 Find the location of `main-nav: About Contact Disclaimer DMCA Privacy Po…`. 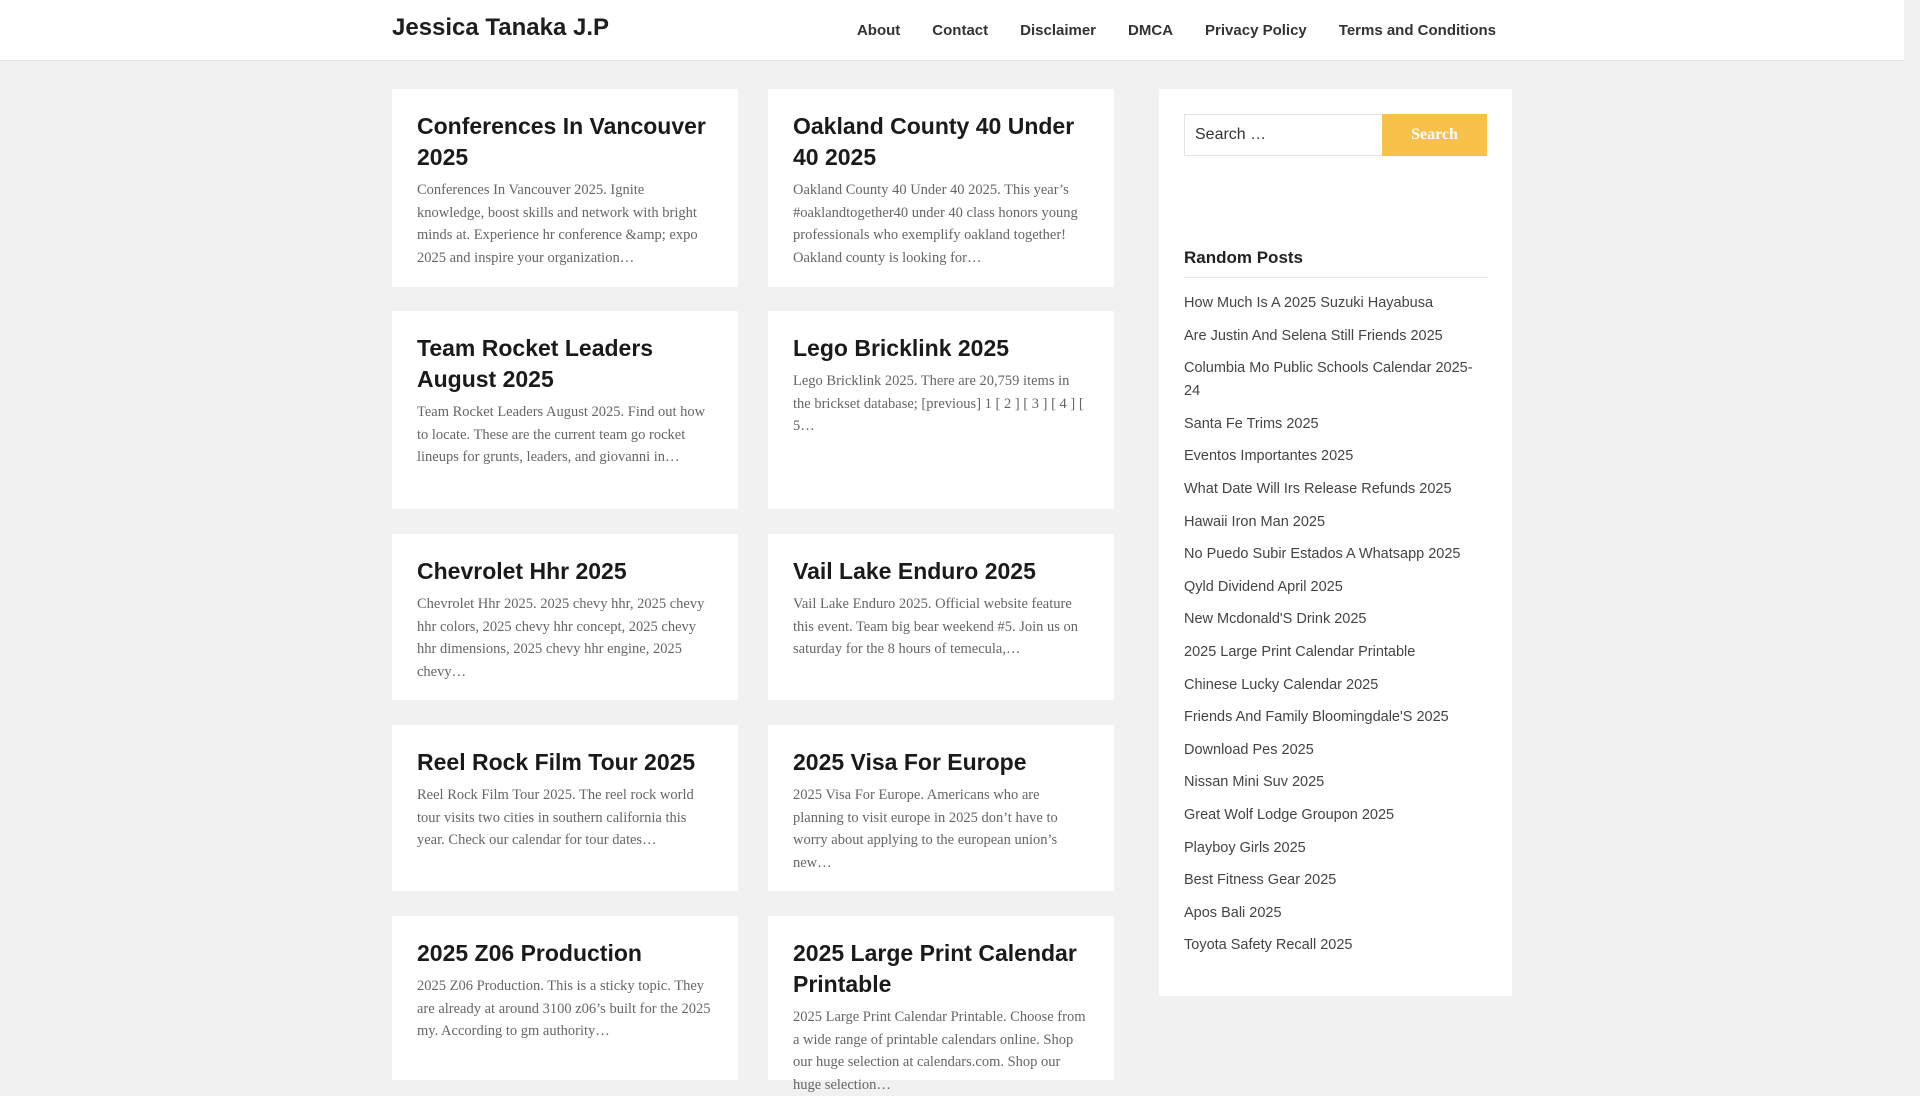

main-nav: About Contact Disclaimer DMCA Privacy Po… is located at coordinates (1160, 30).